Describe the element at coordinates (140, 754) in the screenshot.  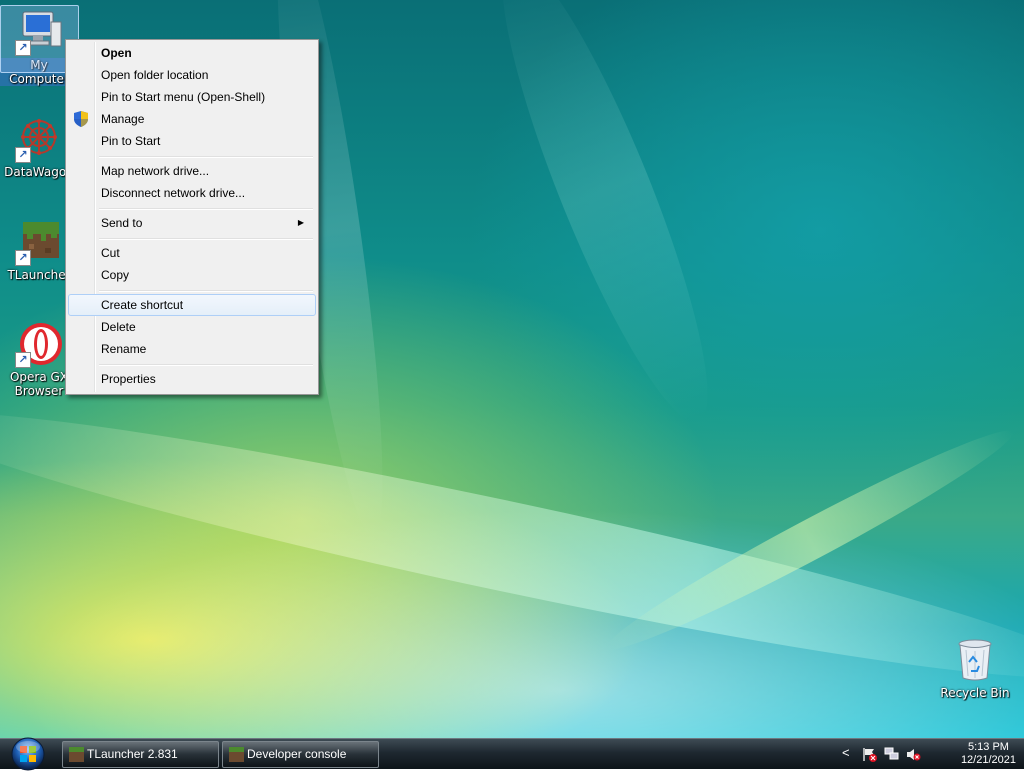
I see `taskbar-button-tlauncher: TLauncher 2.831` at that location.